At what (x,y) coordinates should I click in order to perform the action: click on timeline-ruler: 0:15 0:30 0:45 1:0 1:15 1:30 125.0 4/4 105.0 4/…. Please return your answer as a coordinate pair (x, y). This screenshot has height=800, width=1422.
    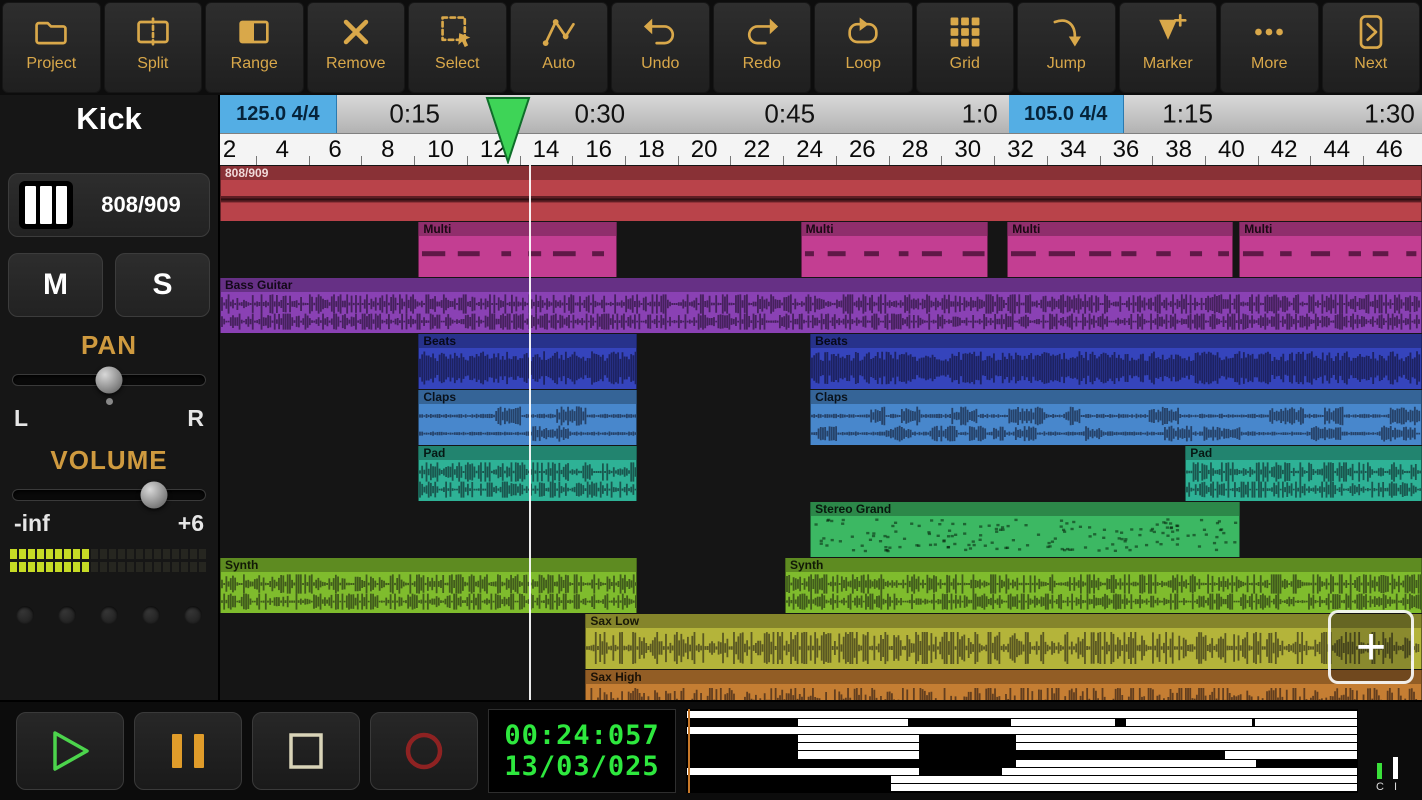
    Looking at the image, I should click on (821, 130).